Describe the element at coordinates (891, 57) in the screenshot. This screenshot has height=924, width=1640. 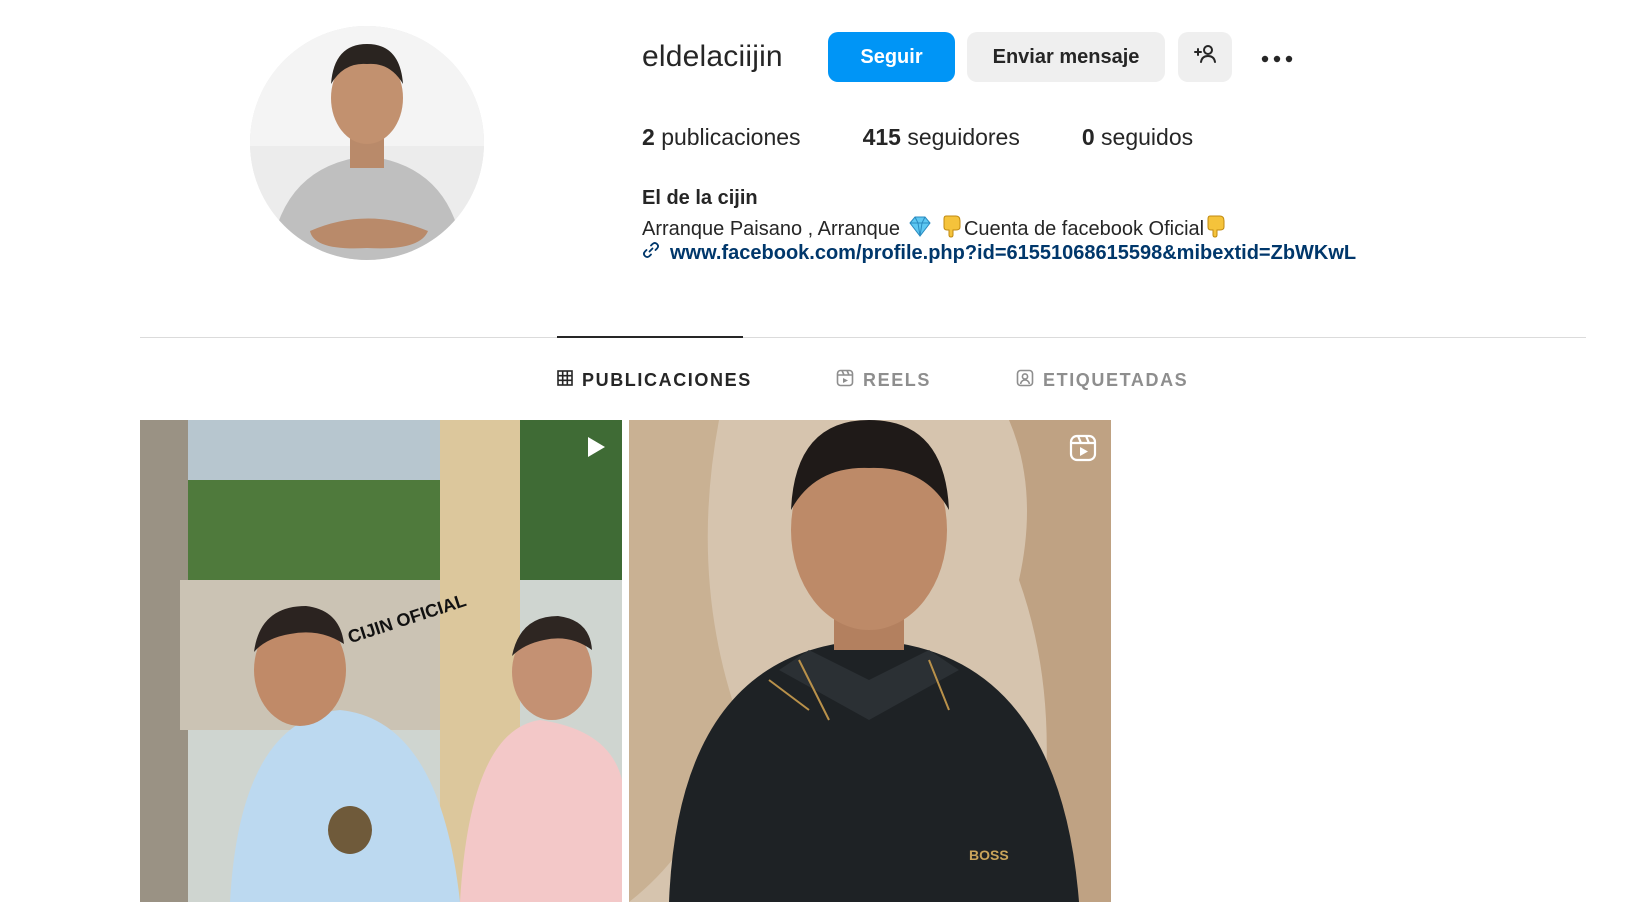
I see `follow-button: Seguir` at that location.